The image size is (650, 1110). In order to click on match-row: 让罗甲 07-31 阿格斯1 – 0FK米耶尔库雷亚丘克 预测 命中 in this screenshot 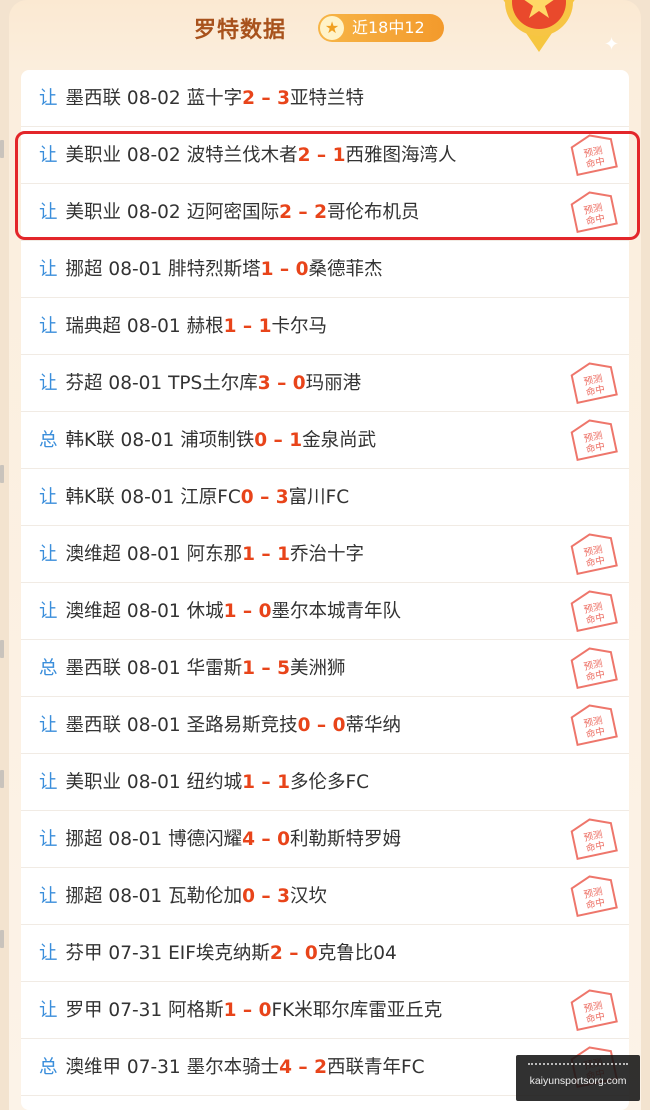, I will do `click(325, 1010)`.